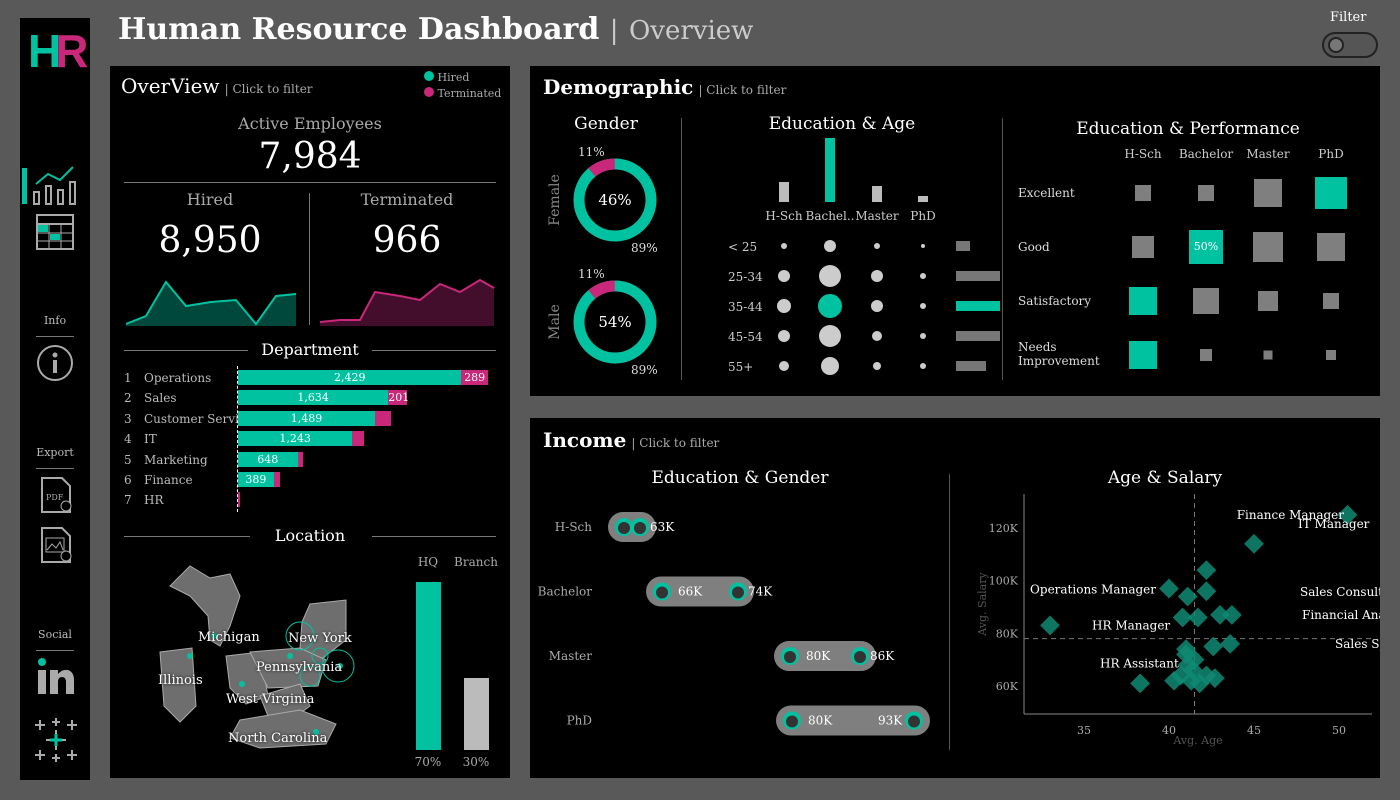  Describe the element at coordinates (1131, 625) in the screenshot. I see `scatter-annotation: HR Manager` at that location.